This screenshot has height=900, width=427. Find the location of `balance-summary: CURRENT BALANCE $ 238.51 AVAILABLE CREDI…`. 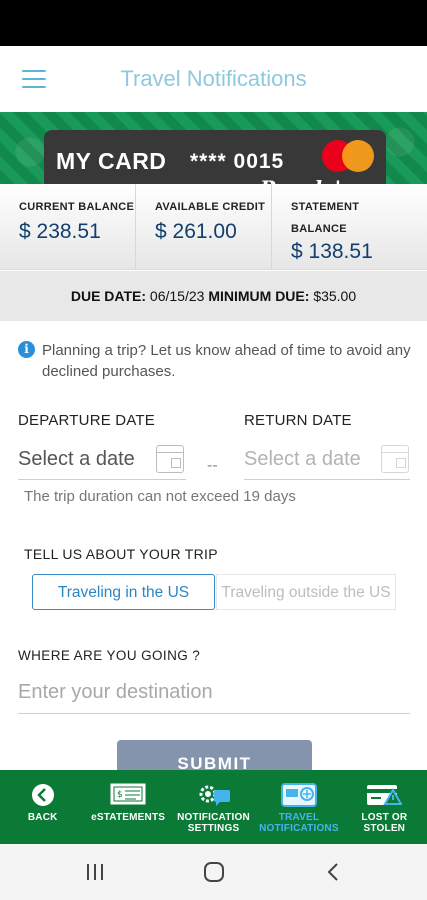

balance-summary: CURRENT BALANCE $ 238.51 AVAILABLE CREDI… is located at coordinates (213, 227).